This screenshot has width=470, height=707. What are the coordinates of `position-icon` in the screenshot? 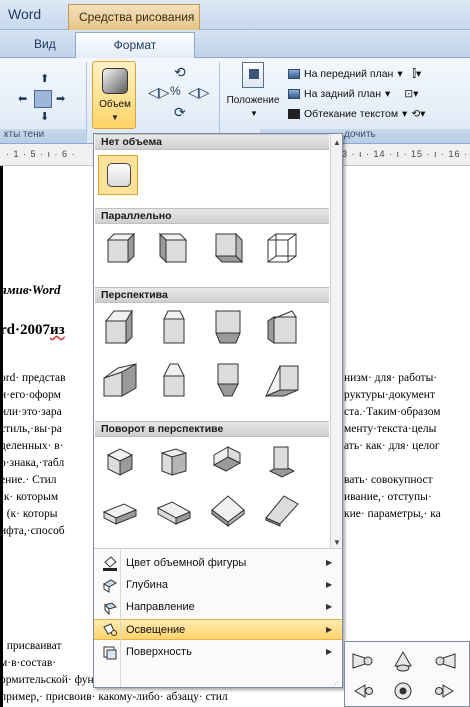 It's located at (253, 75).